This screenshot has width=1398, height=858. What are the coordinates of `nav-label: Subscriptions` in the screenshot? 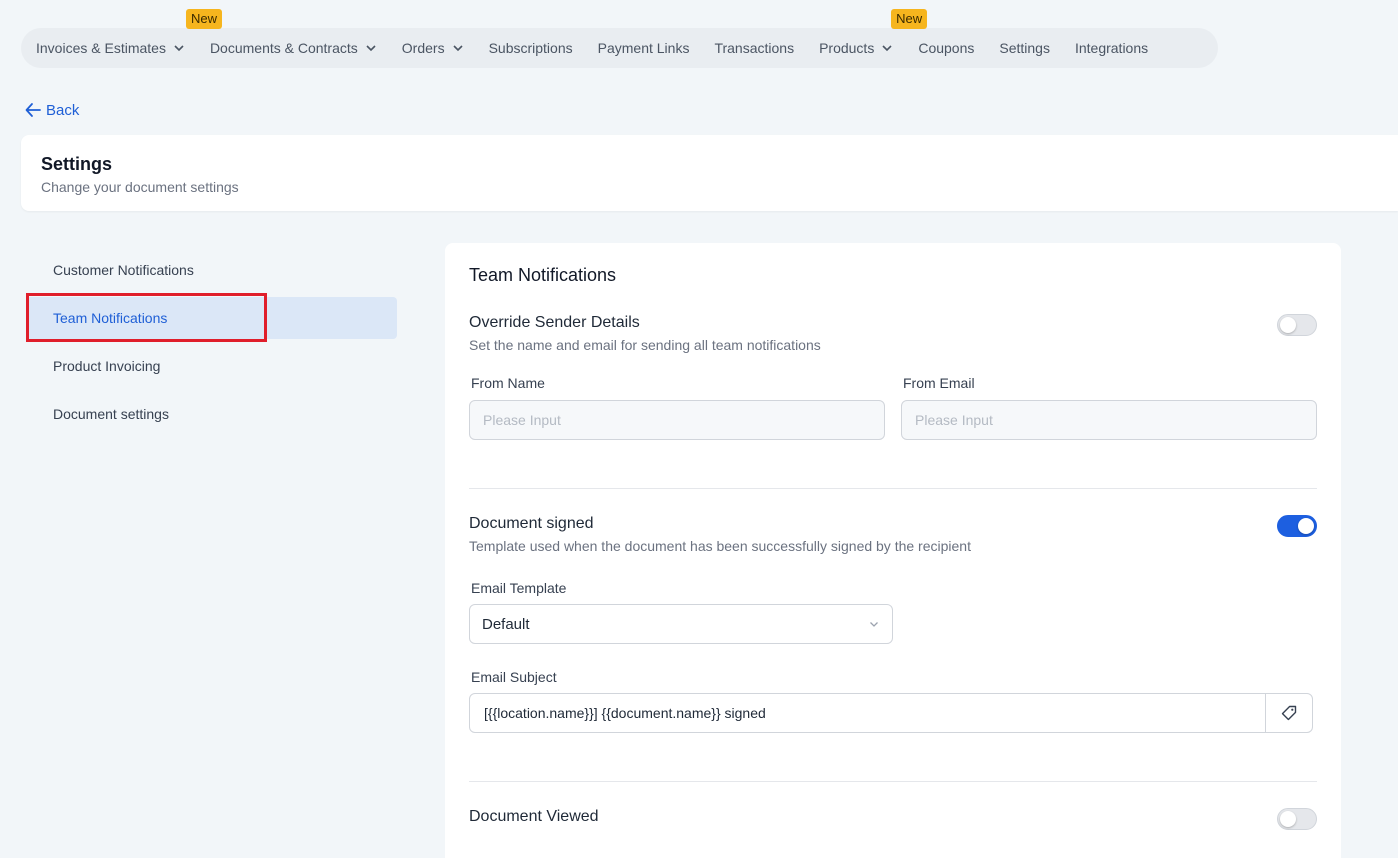 It's located at (530, 48).